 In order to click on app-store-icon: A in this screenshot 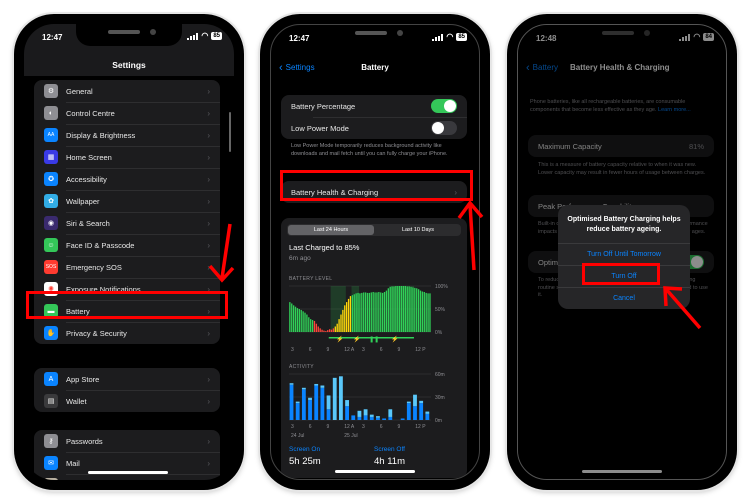, I will do `click(51, 379)`.